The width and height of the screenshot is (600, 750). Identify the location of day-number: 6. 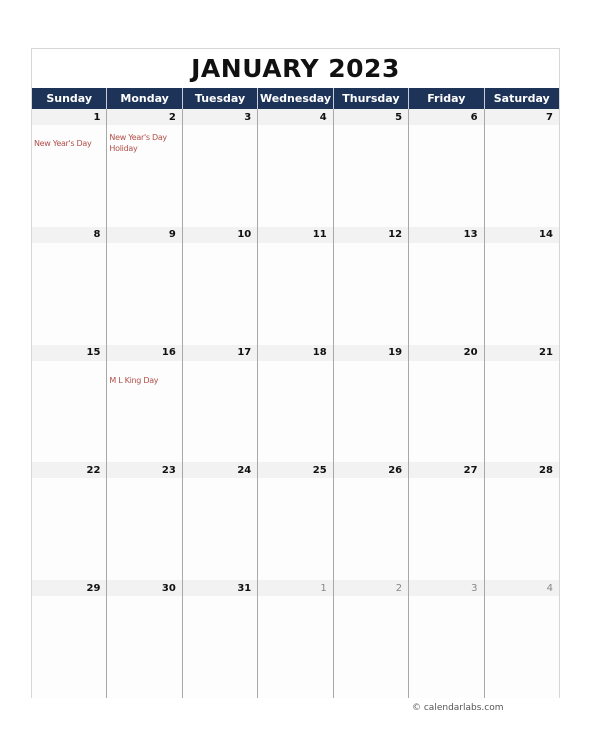
(446, 117).